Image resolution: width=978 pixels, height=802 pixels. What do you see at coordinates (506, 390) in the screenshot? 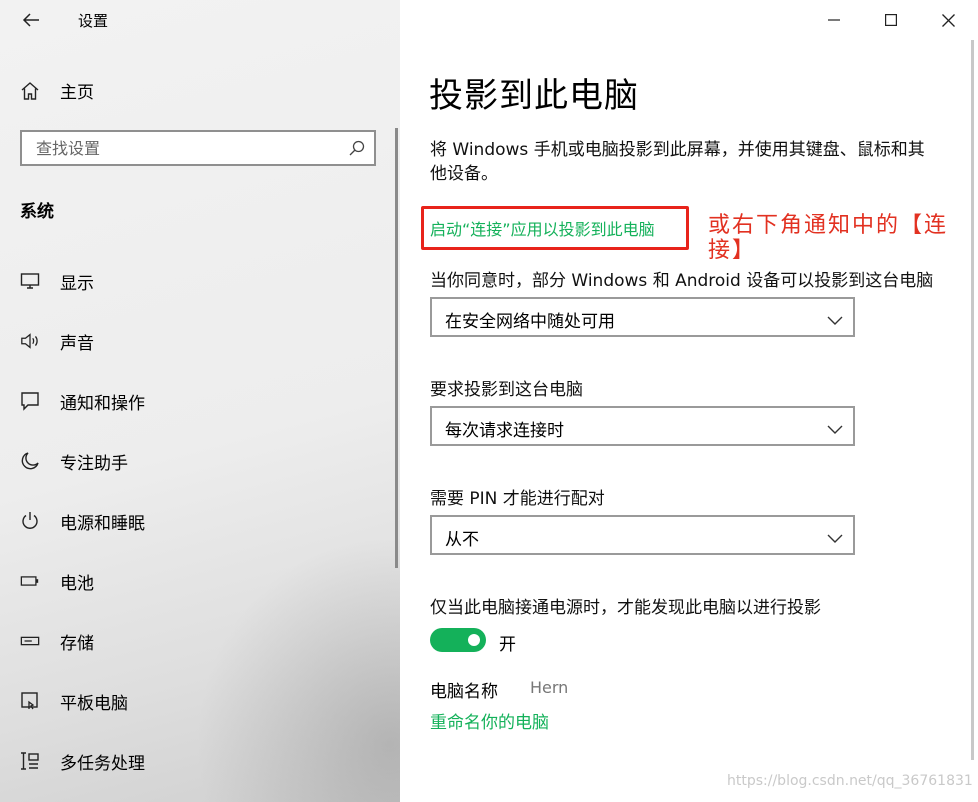
I see `setting-label-ask: 要求投影到这台电脑` at bounding box center [506, 390].